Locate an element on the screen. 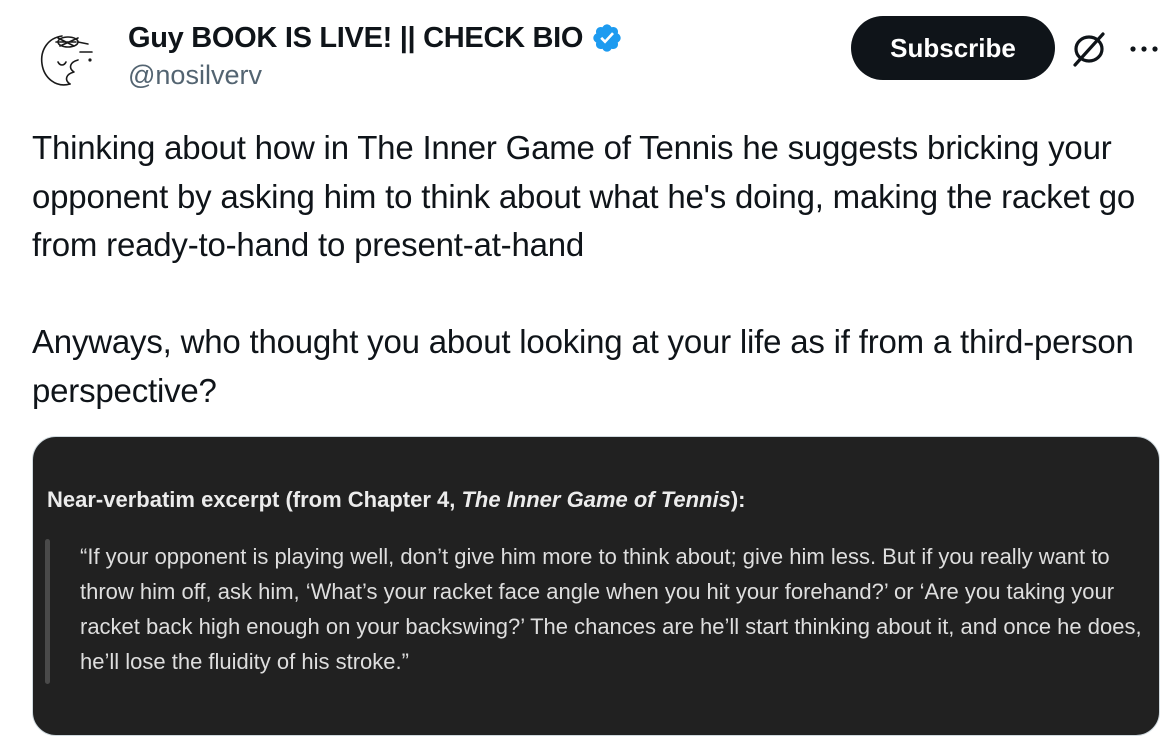  excerpt-heading-prefix: Near-verbatim excerpt (from Chapter 4, is located at coordinates (254, 499).